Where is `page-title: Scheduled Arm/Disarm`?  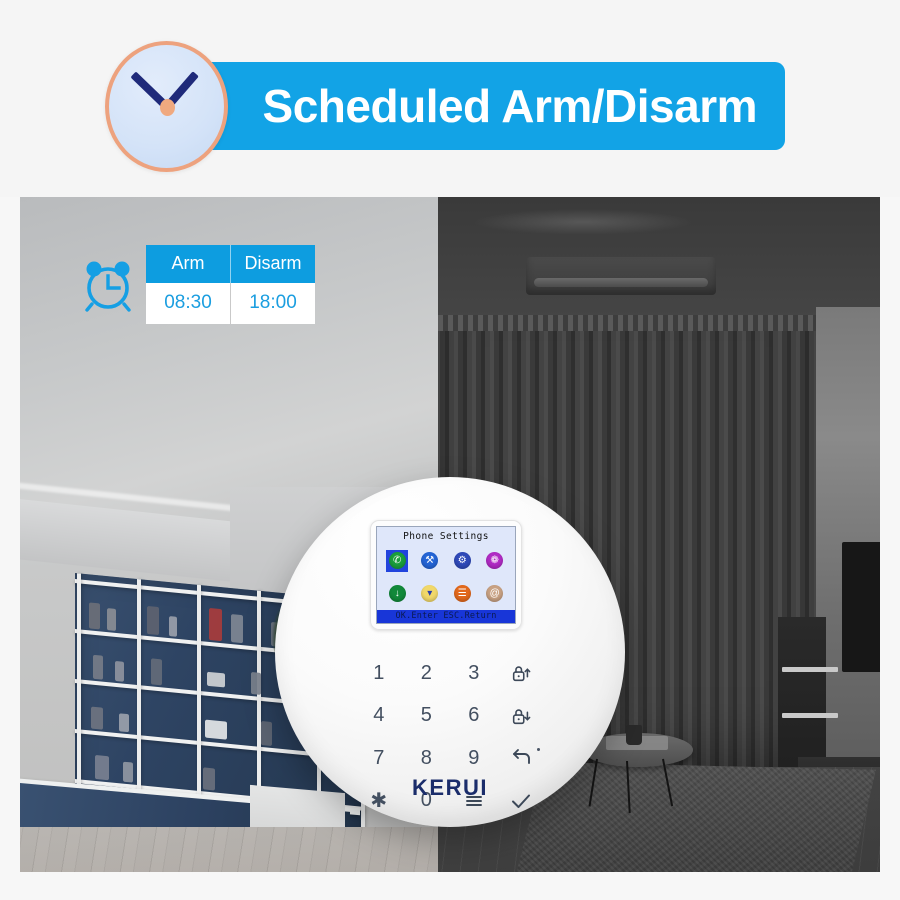
page-title: Scheduled Arm/Disarm is located at coordinates (510, 106).